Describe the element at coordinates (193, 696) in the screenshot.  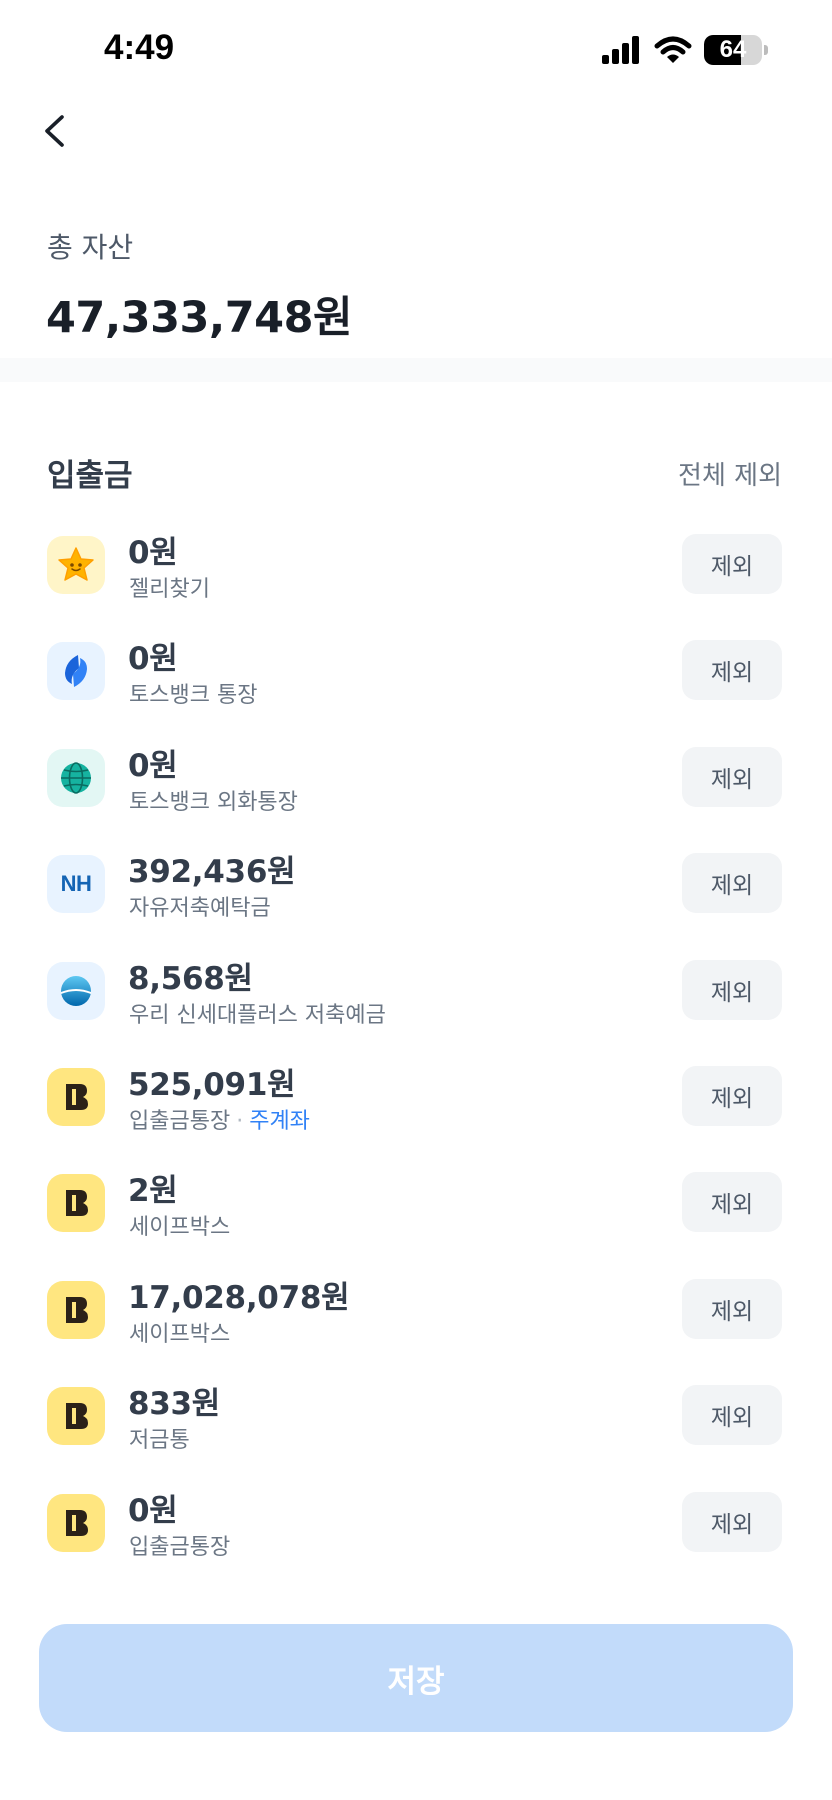
I see `account-name-text: 토스뱅크 통장` at that location.